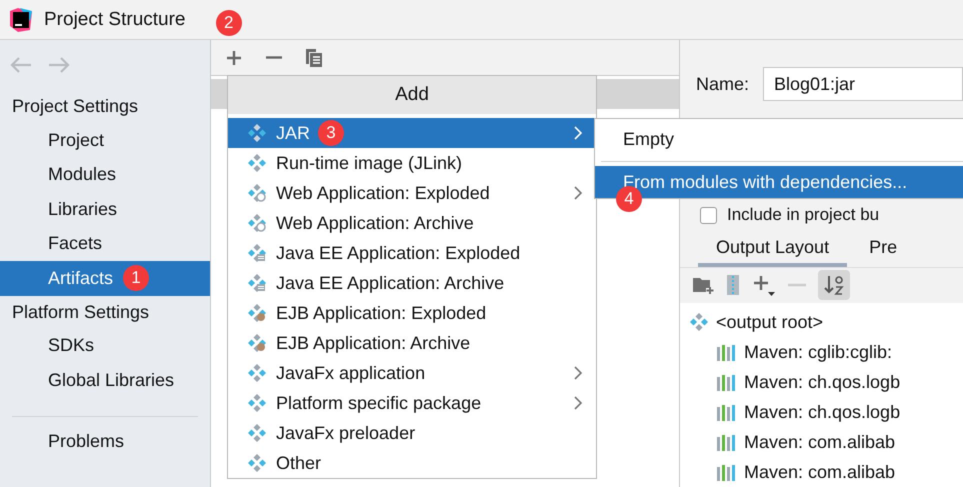  What do you see at coordinates (883, 250) in the screenshot?
I see `tab: Pre` at bounding box center [883, 250].